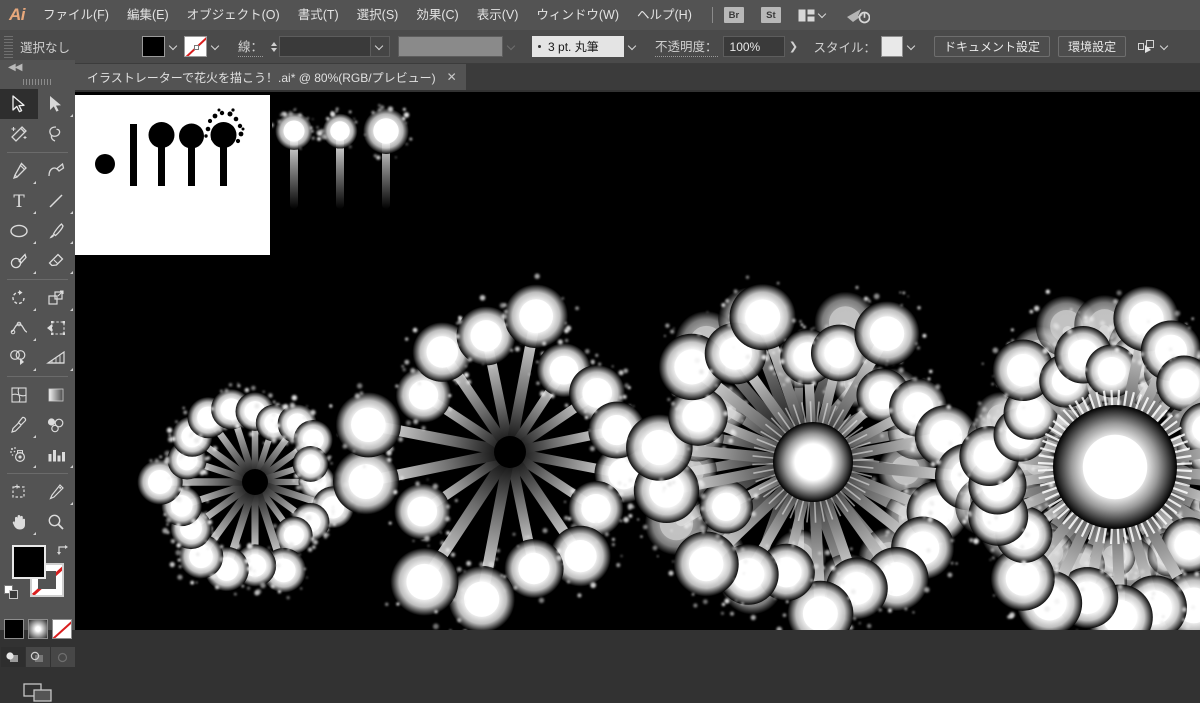  What do you see at coordinates (892, 46) in the screenshot?
I see `graphic-style-swatch` at bounding box center [892, 46].